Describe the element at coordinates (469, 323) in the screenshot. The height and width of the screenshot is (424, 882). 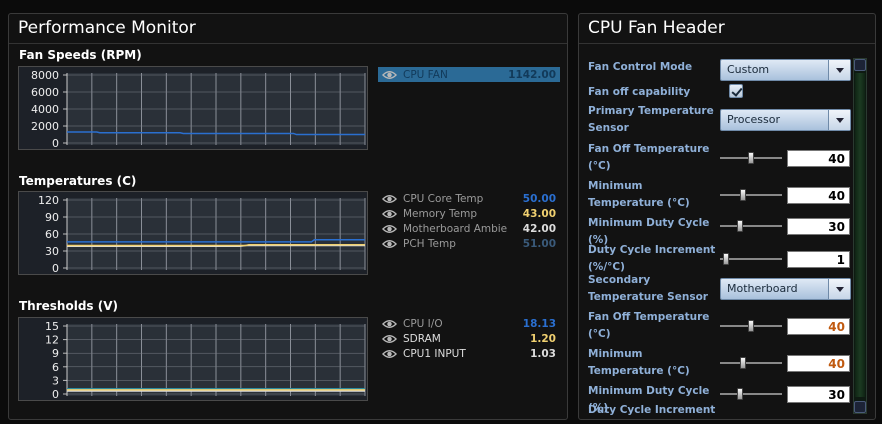
I see `legend-item: CPU I/O 18.13` at that location.